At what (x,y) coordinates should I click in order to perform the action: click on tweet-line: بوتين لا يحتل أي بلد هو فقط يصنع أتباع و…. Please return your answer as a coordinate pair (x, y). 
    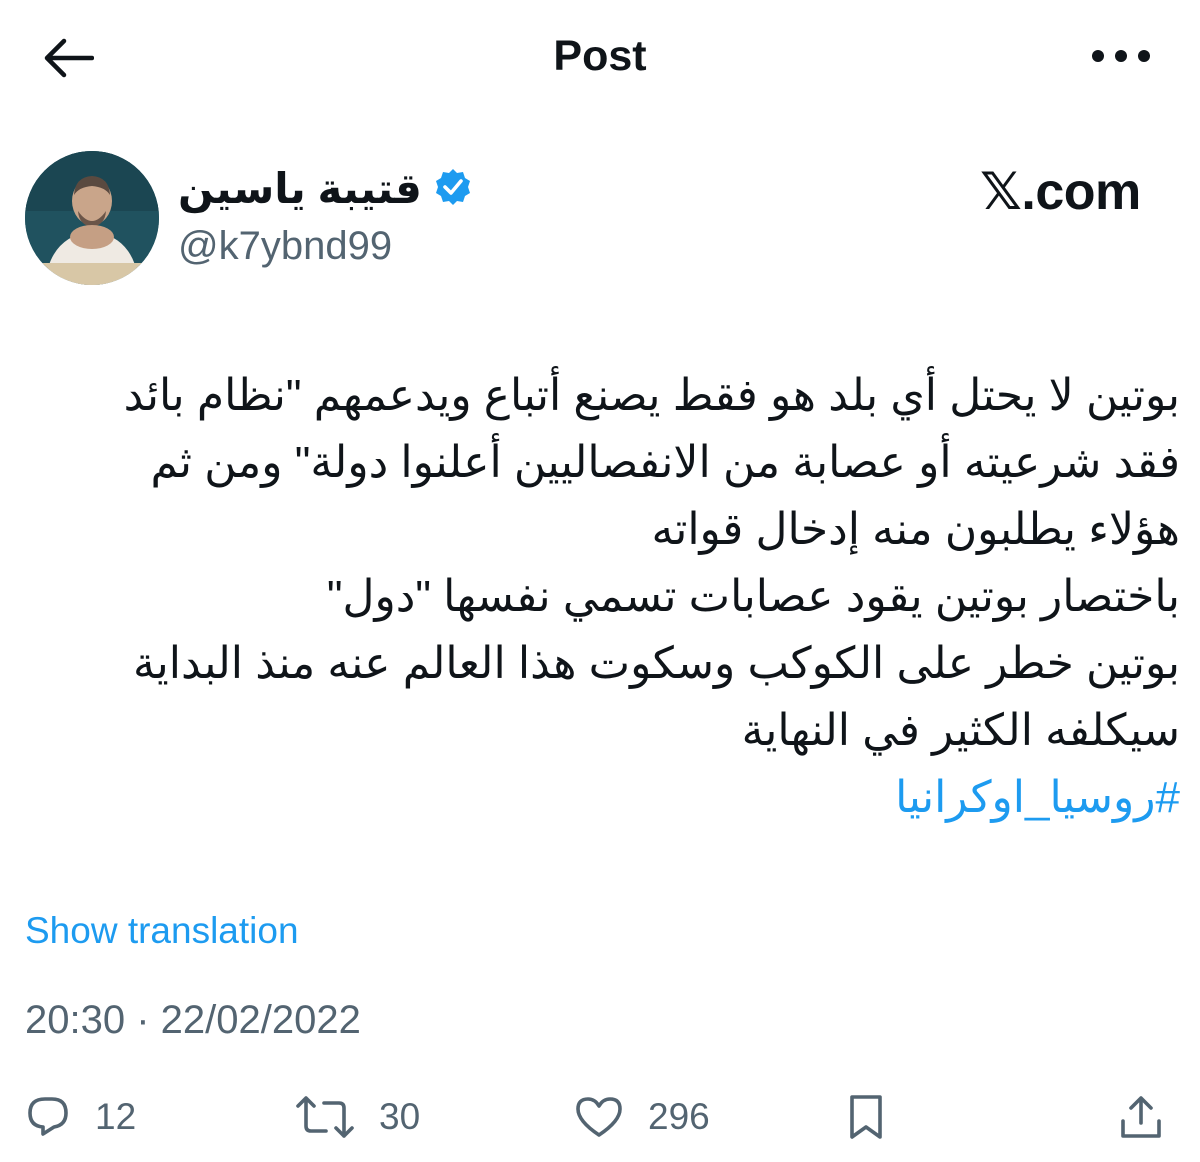
    Looking at the image, I should click on (651, 395).